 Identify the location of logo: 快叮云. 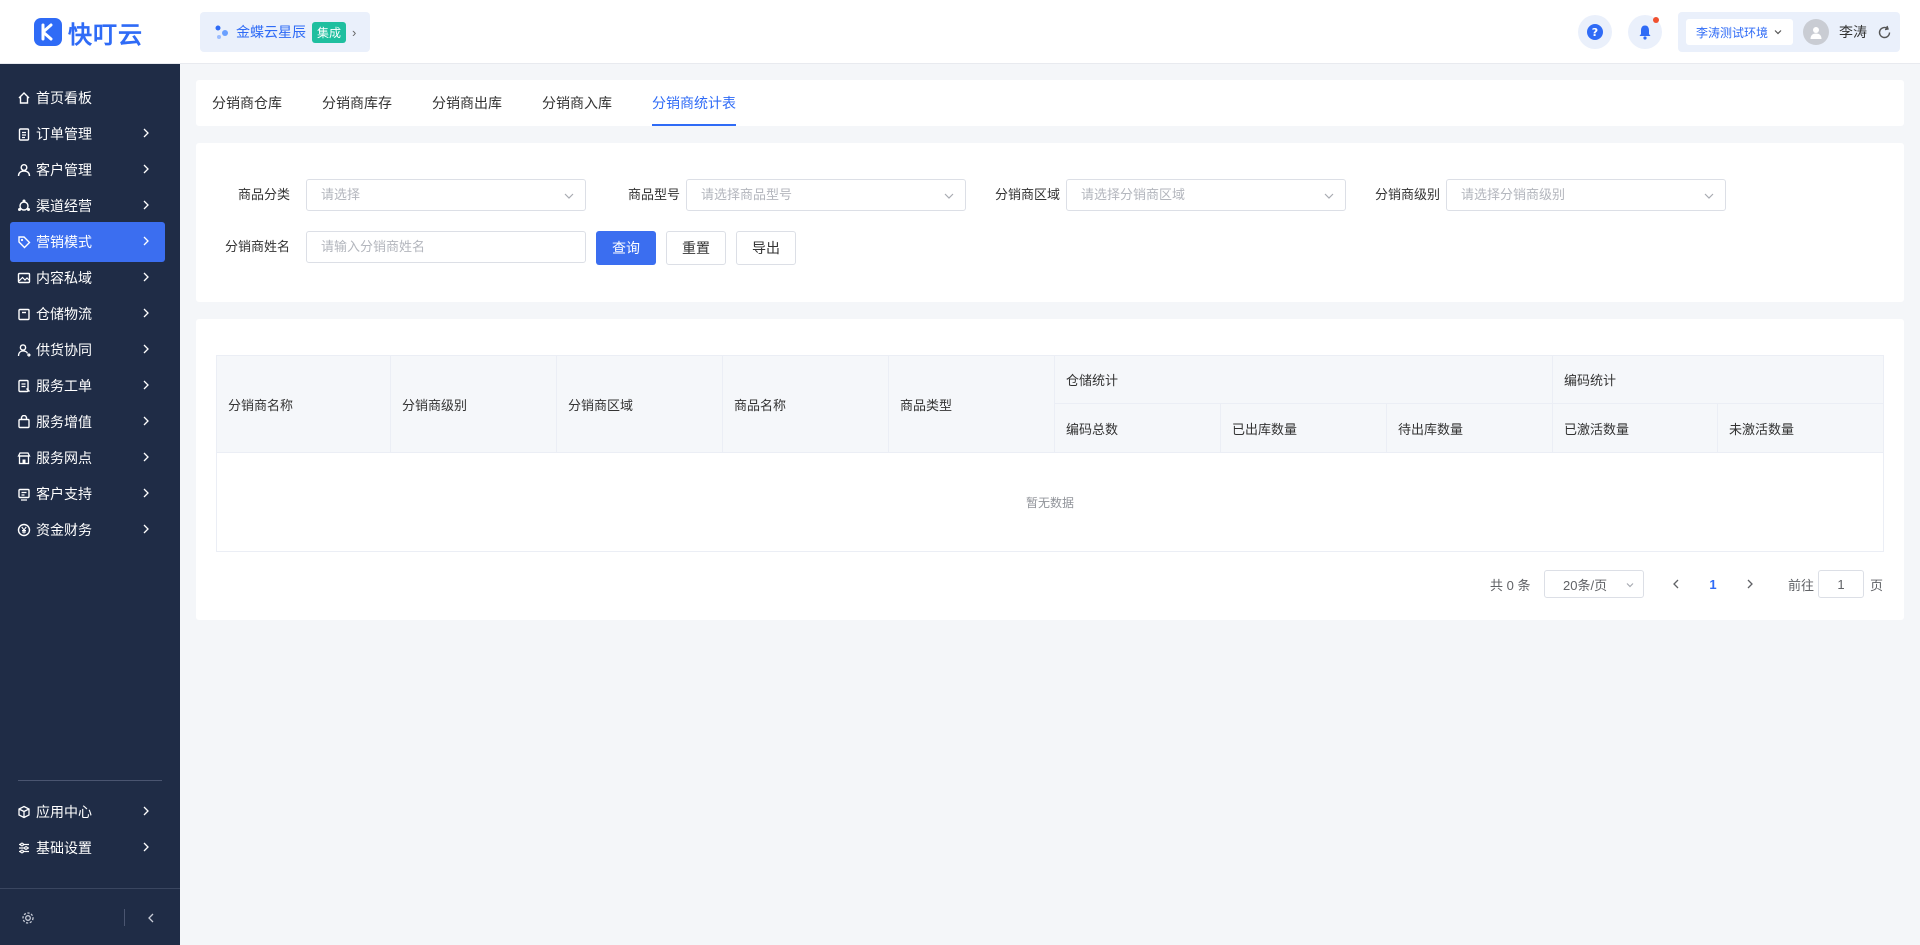
(90, 32).